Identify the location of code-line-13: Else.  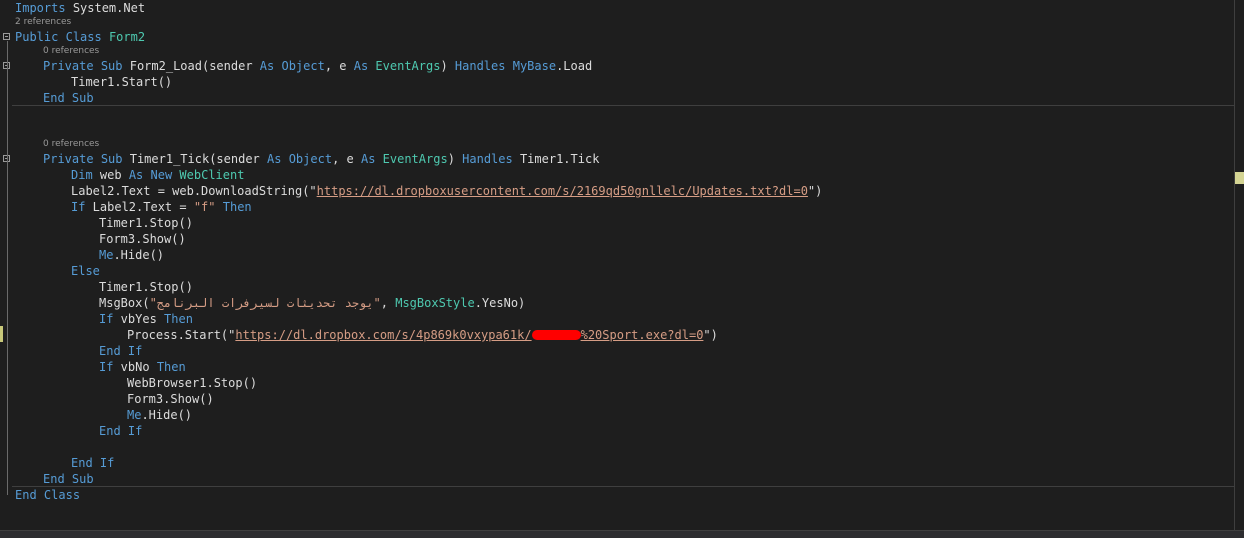
(57, 271).